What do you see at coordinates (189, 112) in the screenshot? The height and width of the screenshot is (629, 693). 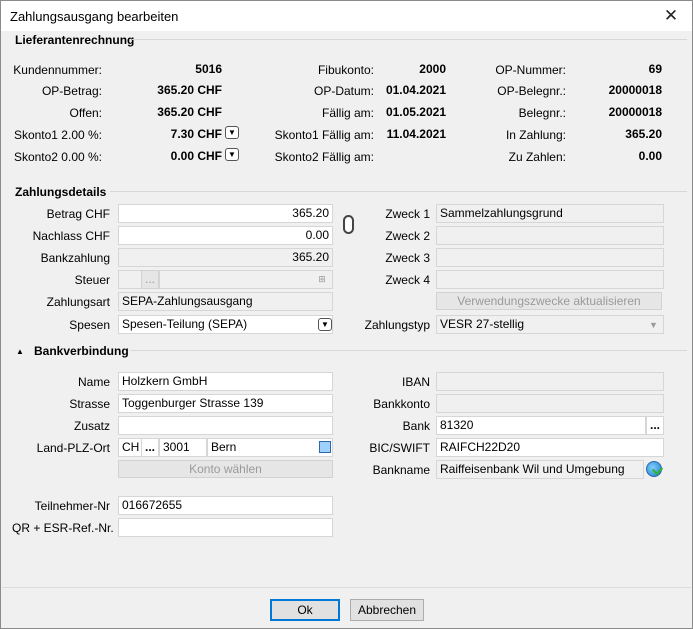 I see `value-offen: 365.20 CHF` at bounding box center [189, 112].